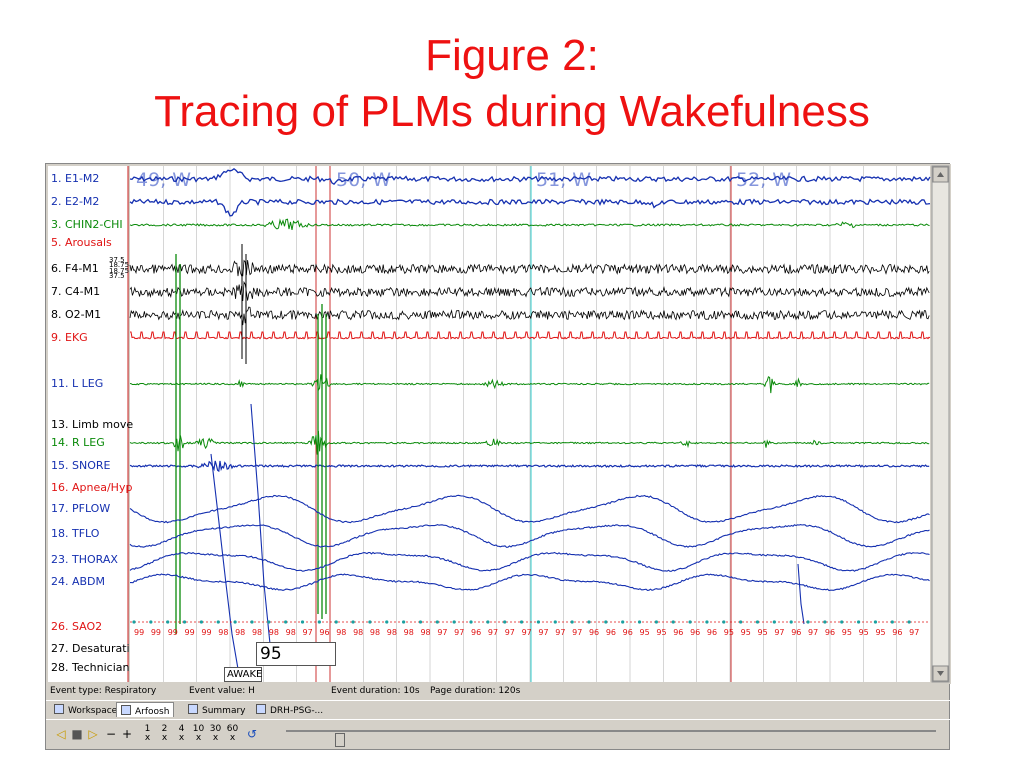 The image size is (1024, 768). I want to click on speed-button: 30 x, so click(215, 734).